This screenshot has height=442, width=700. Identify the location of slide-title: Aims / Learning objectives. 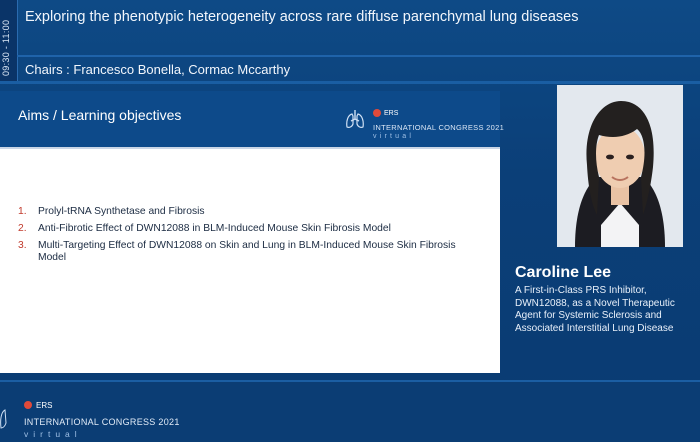
(100, 115).